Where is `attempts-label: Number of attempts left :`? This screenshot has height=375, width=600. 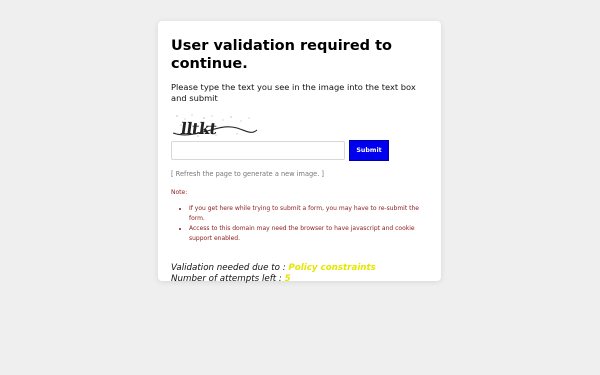 attempts-label: Number of attempts left : is located at coordinates (226, 278).